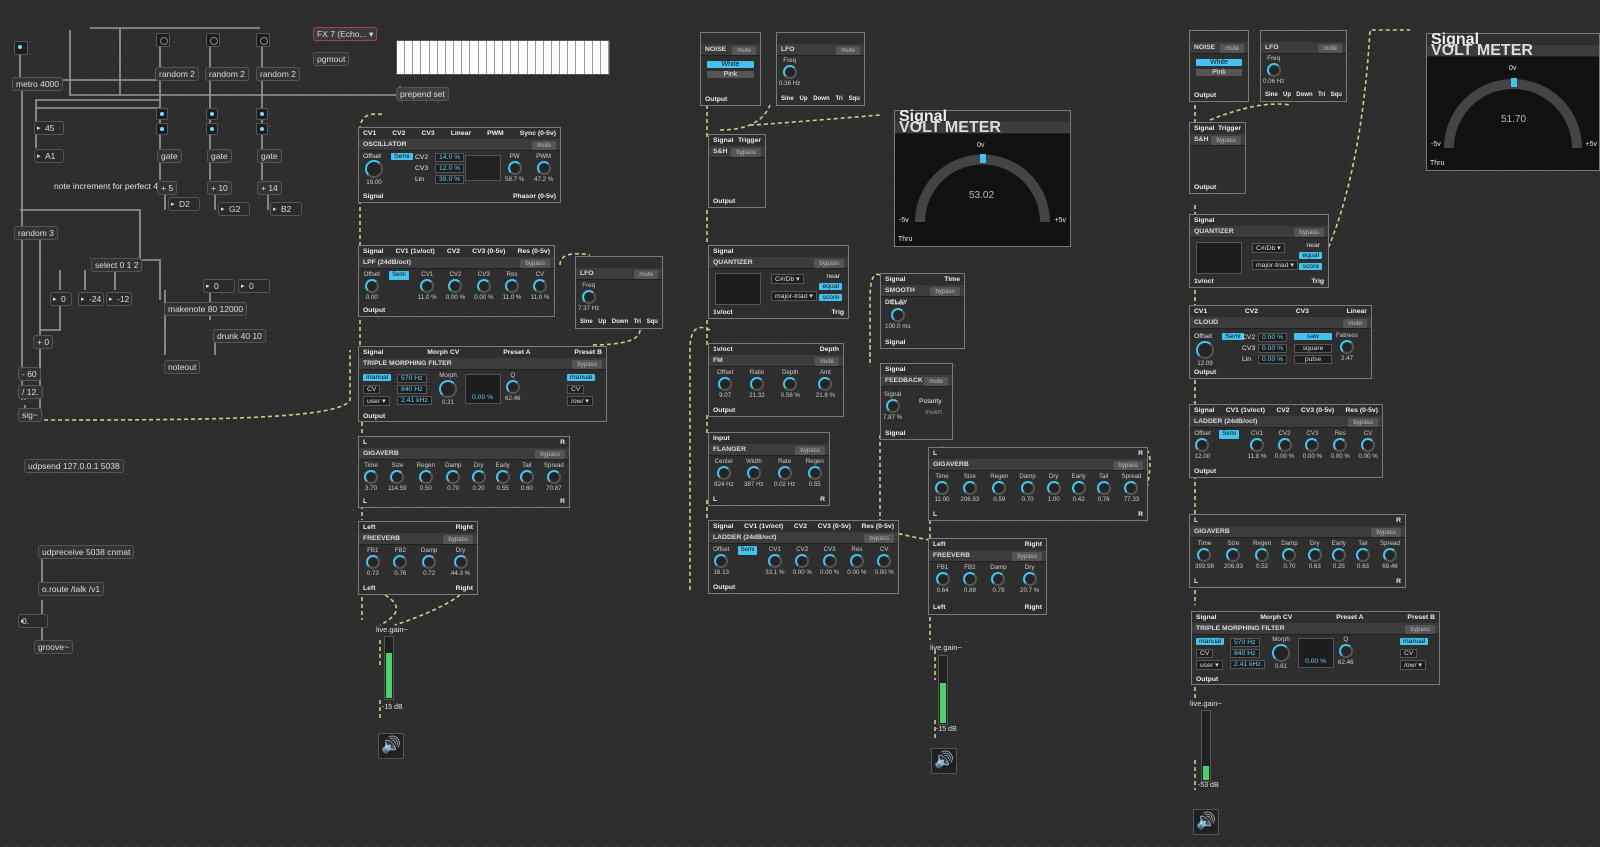  I want to click on scale-menu: major-triad ▾, so click(1275, 265).